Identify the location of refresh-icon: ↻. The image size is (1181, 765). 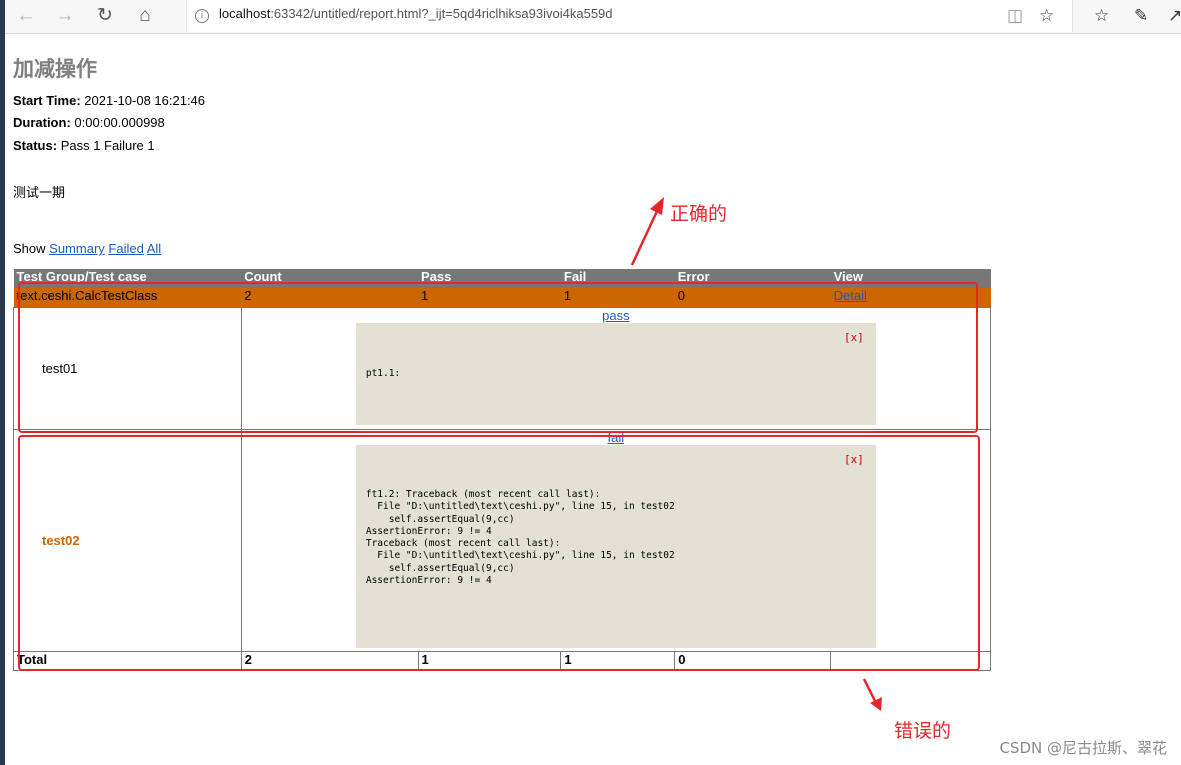
(105, 16).